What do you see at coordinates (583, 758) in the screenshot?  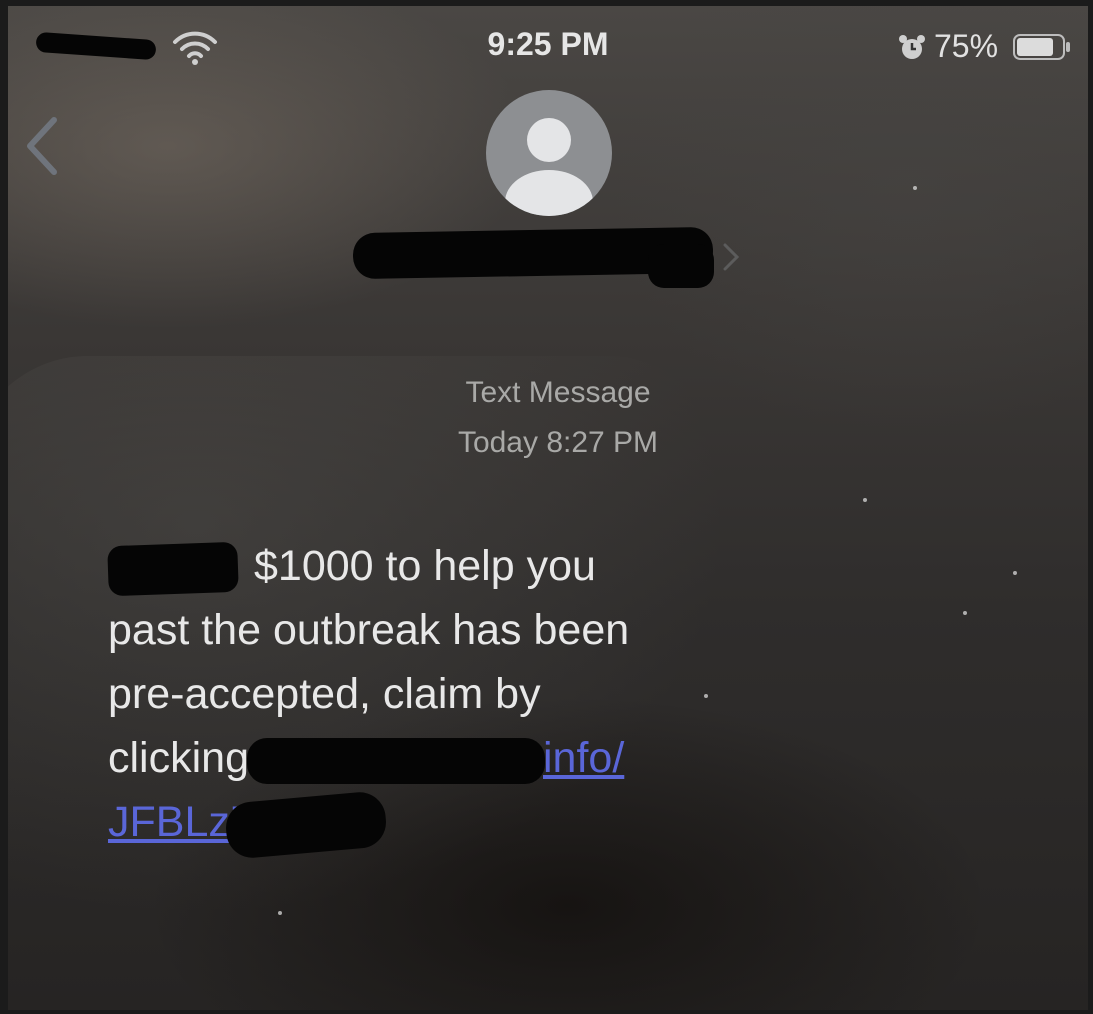 I see `message-link-part-1: info/` at bounding box center [583, 758].